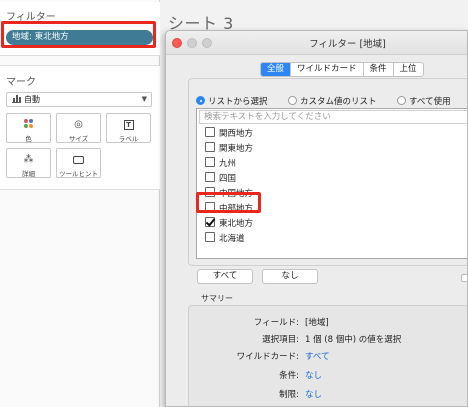 The width and height of the screenshot is (468, 407). What do you see at coordinates (78, 160) in the screenshot?
I see `tooltip-icon` at bounding box center [78, 160].